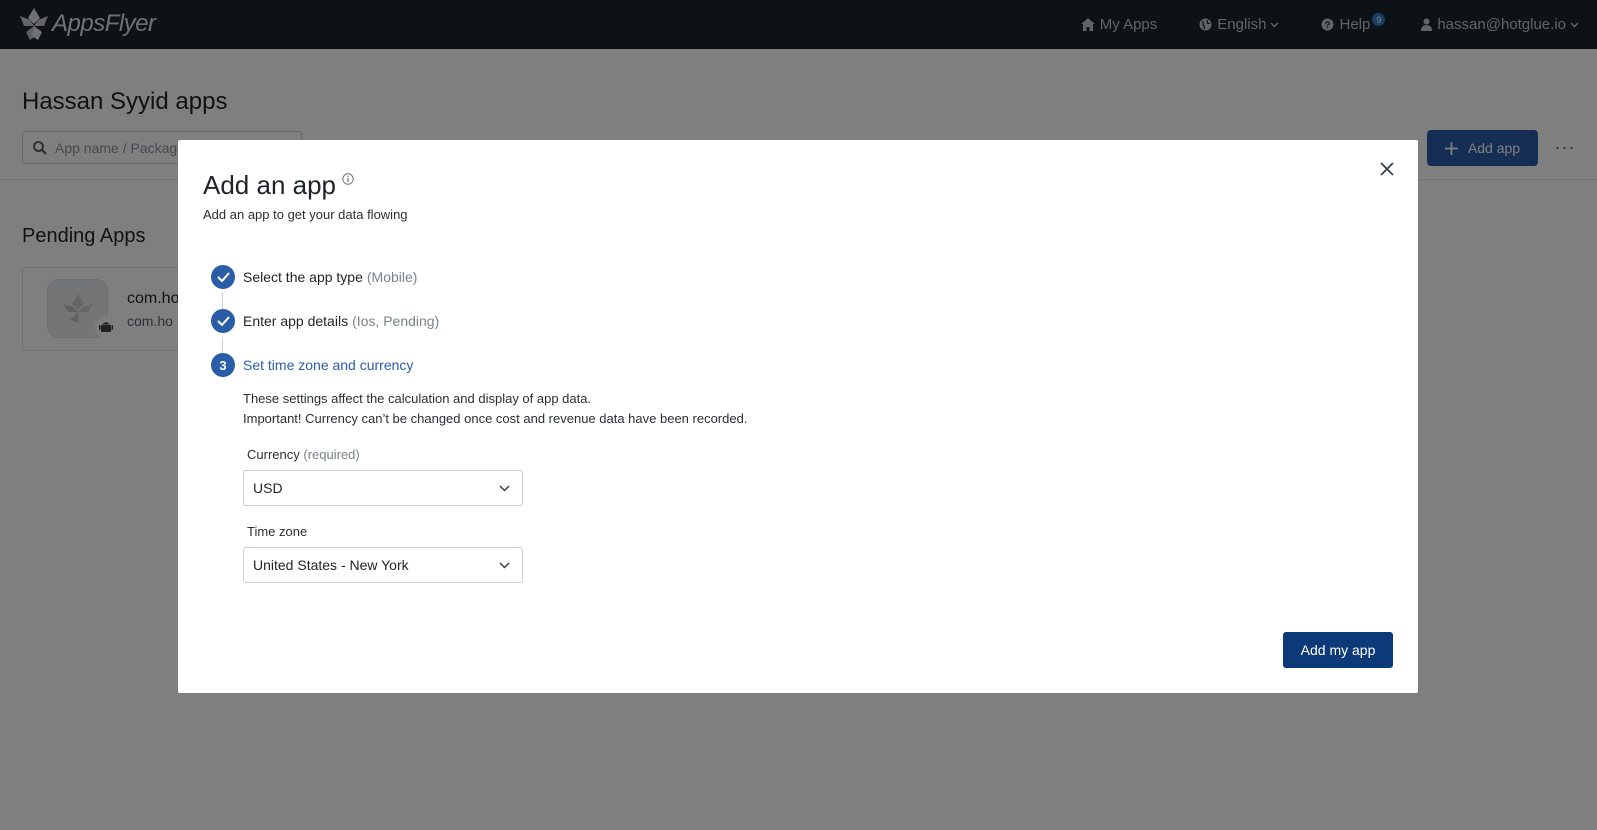  Describe the element at coordinates (277, 531) in the screenshot. I see `timezone-label: Time zone` at that location.